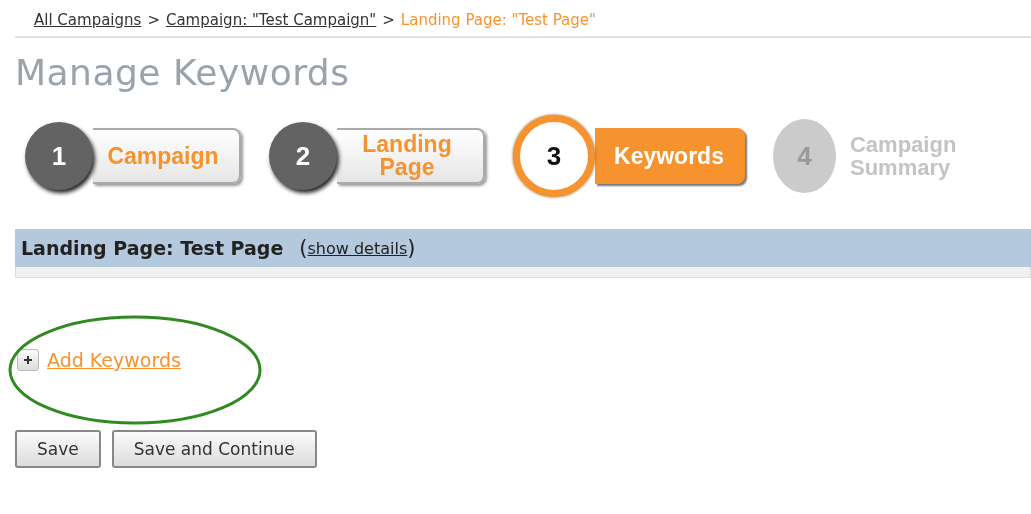 Image resolution: width=1031 pixels, height=514 pixels. I want to click on breadcrumb-link: Campaign: "Test Campaign", so click(271, 20).